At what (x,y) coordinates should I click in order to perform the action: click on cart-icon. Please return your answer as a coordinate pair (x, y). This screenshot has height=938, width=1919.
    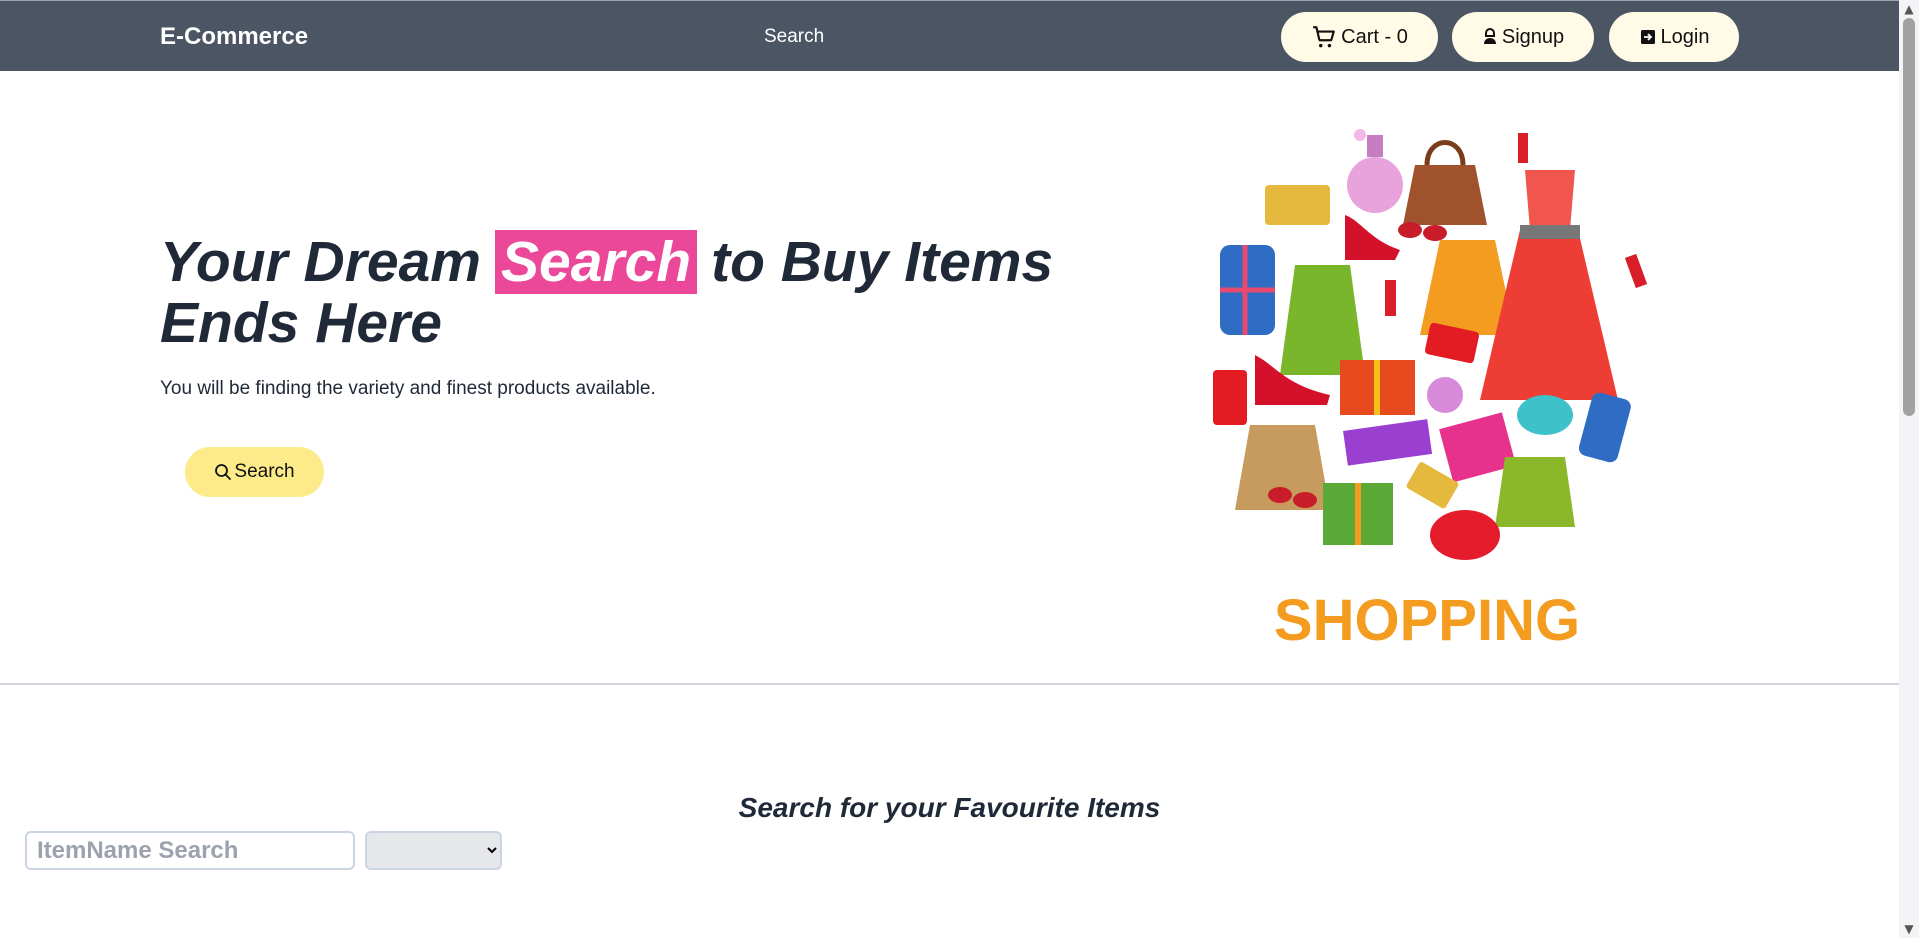
    Looking at the image, I should click on (1324, 37).